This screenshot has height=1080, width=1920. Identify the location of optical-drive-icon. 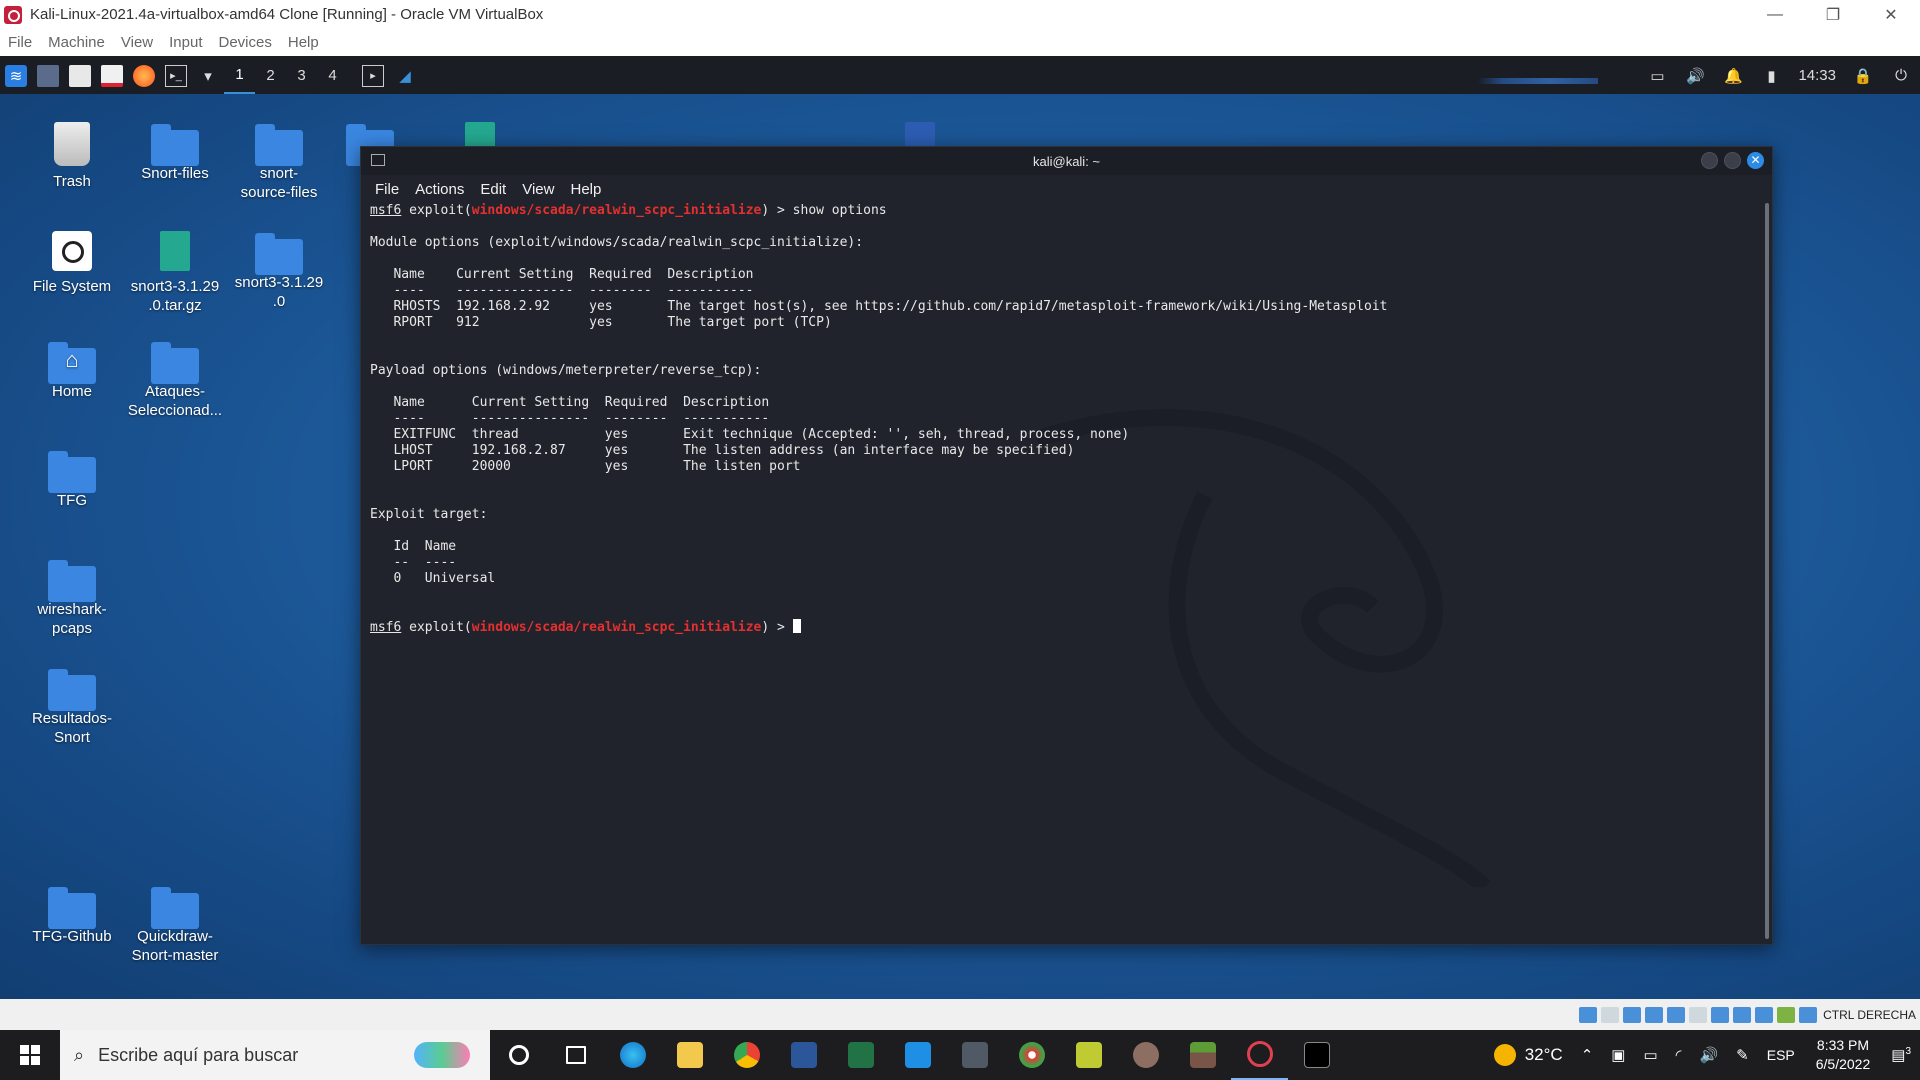
(1610, 1014).